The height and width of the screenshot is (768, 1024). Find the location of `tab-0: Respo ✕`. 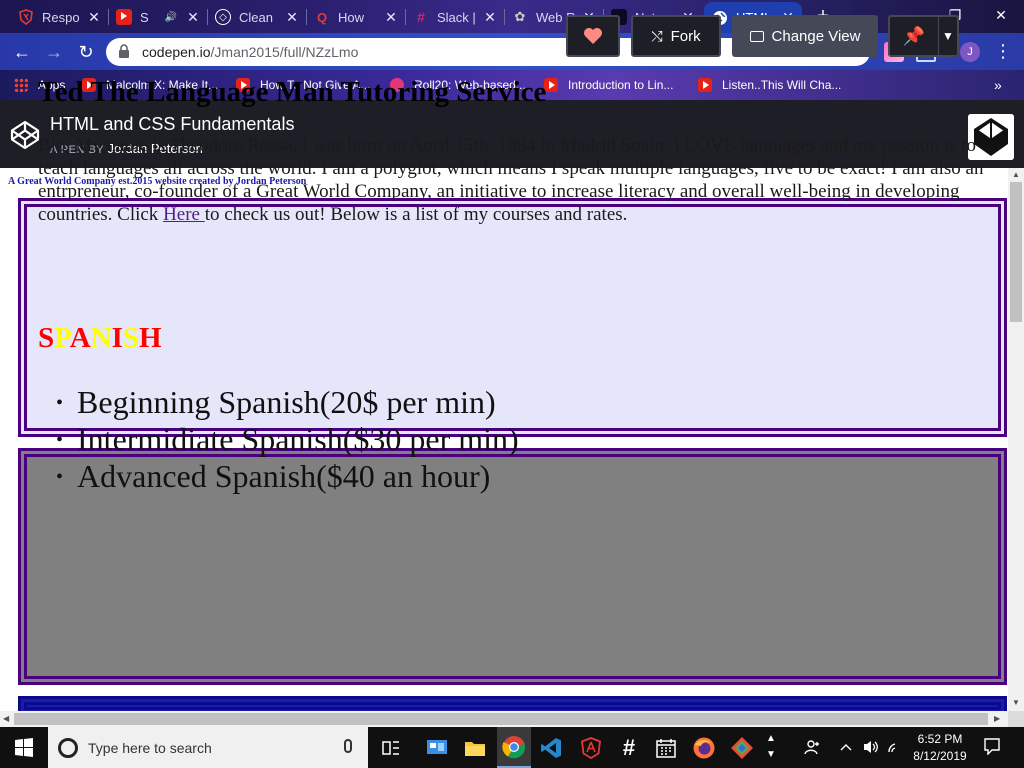

tab-0: Respo ✕ is located at coordinates (59, 17).